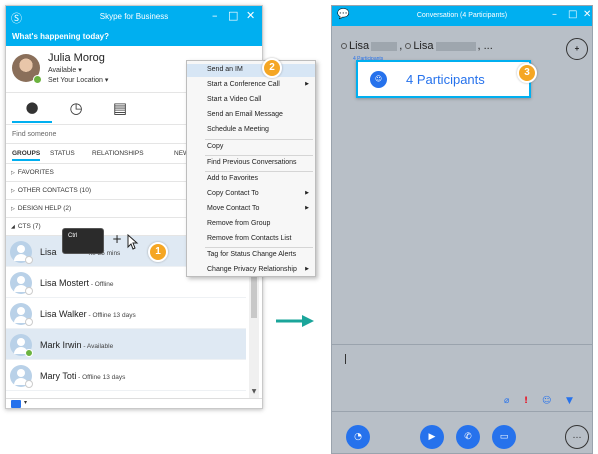 This screenshot has height=454, width=598. What do you see at coordinates (526, 401) in the screenshot?
I see `important-icon: !` at bounding box center [526, 401].